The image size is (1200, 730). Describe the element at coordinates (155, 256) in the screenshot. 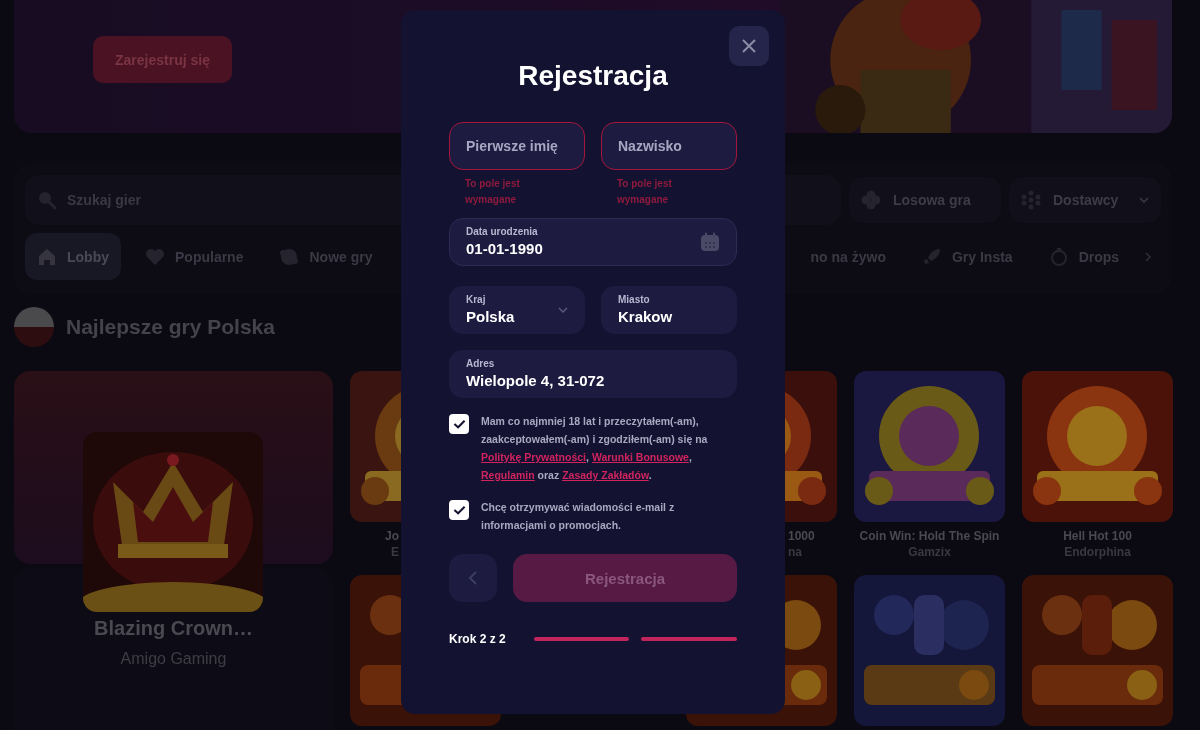

I see `heart-icon` at that location.